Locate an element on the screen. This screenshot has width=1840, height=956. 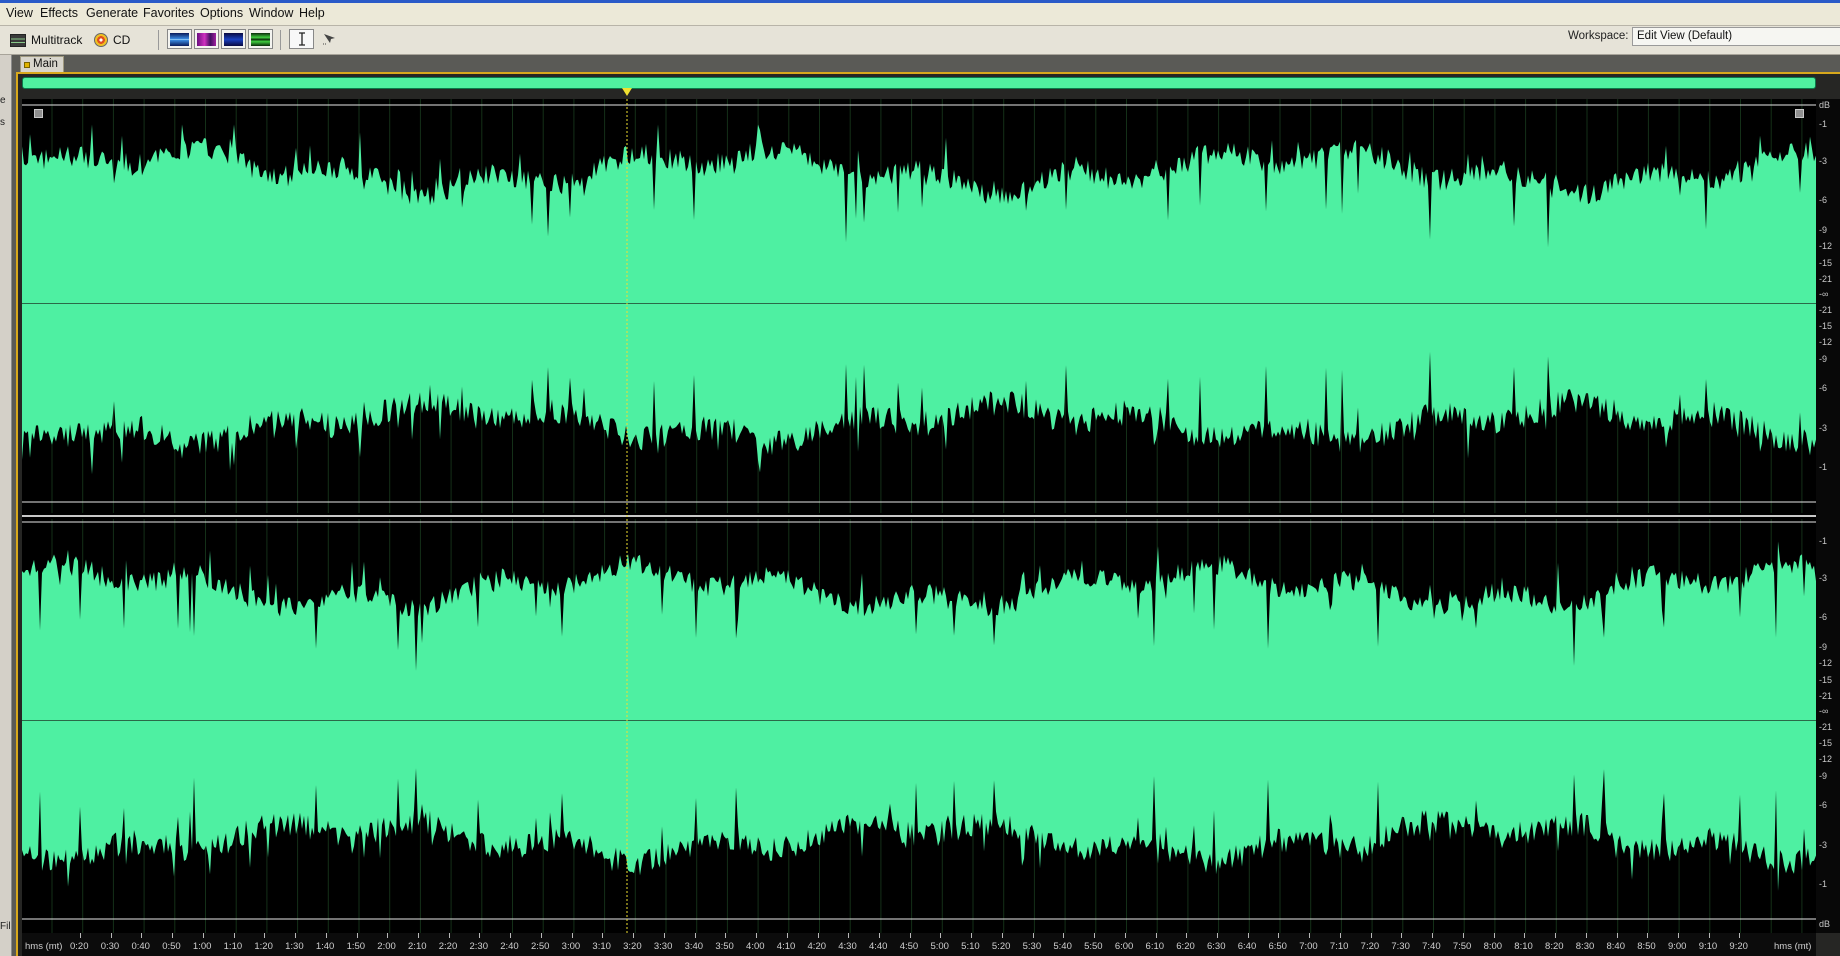
spectral-phase-button is located at coordinates (260, 39).